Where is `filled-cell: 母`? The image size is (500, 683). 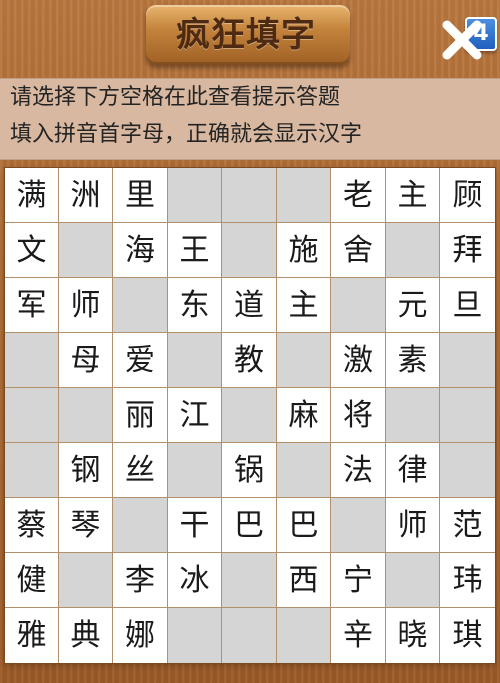
filled-cell: 母 is located at coordinates (86, 360).